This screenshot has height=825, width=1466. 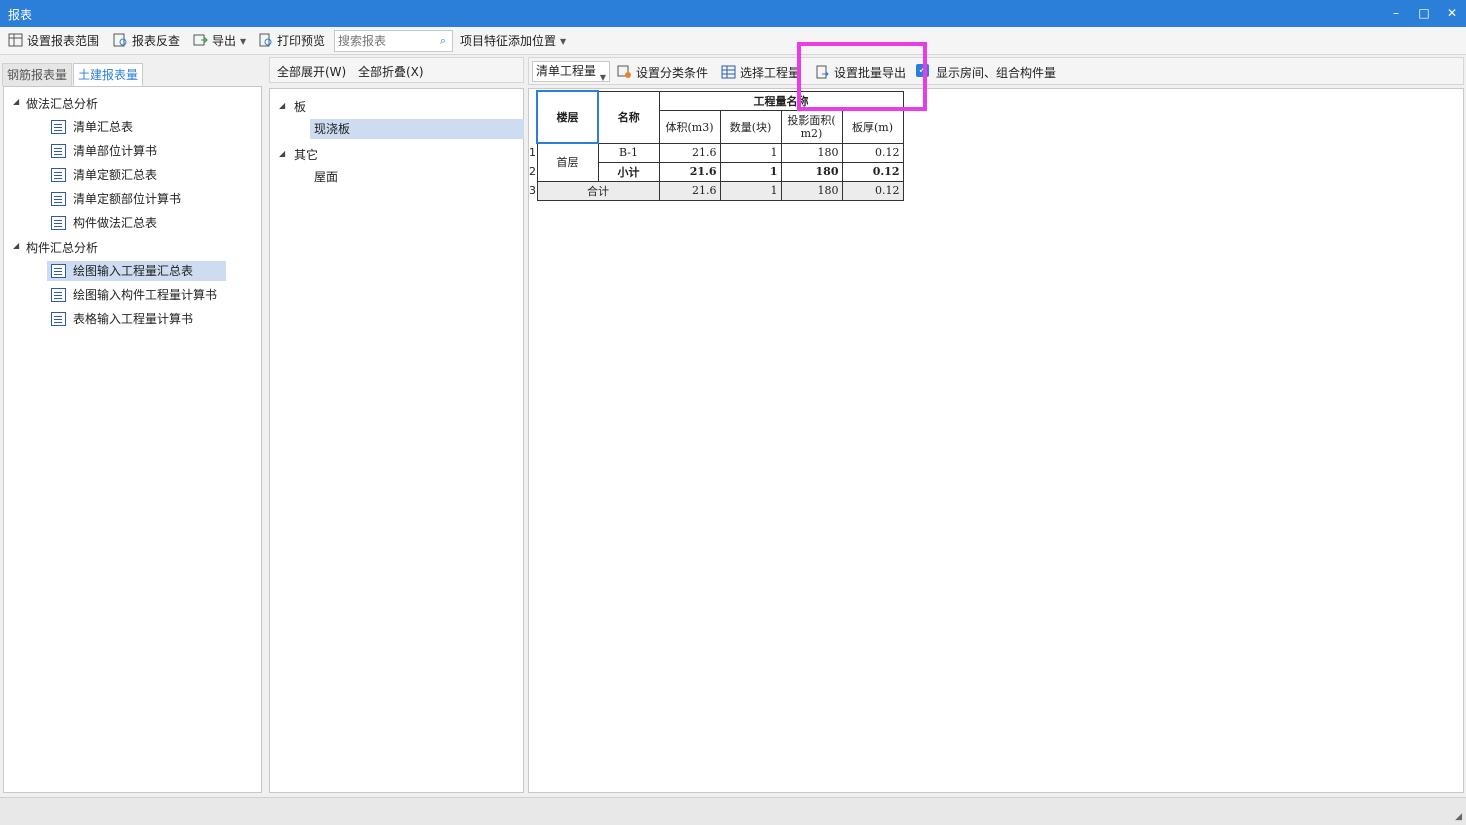 What do you see at coordinates (15, 40) in the screenshot?
I see `table-settings-icon` at bounding box center [15, 40].